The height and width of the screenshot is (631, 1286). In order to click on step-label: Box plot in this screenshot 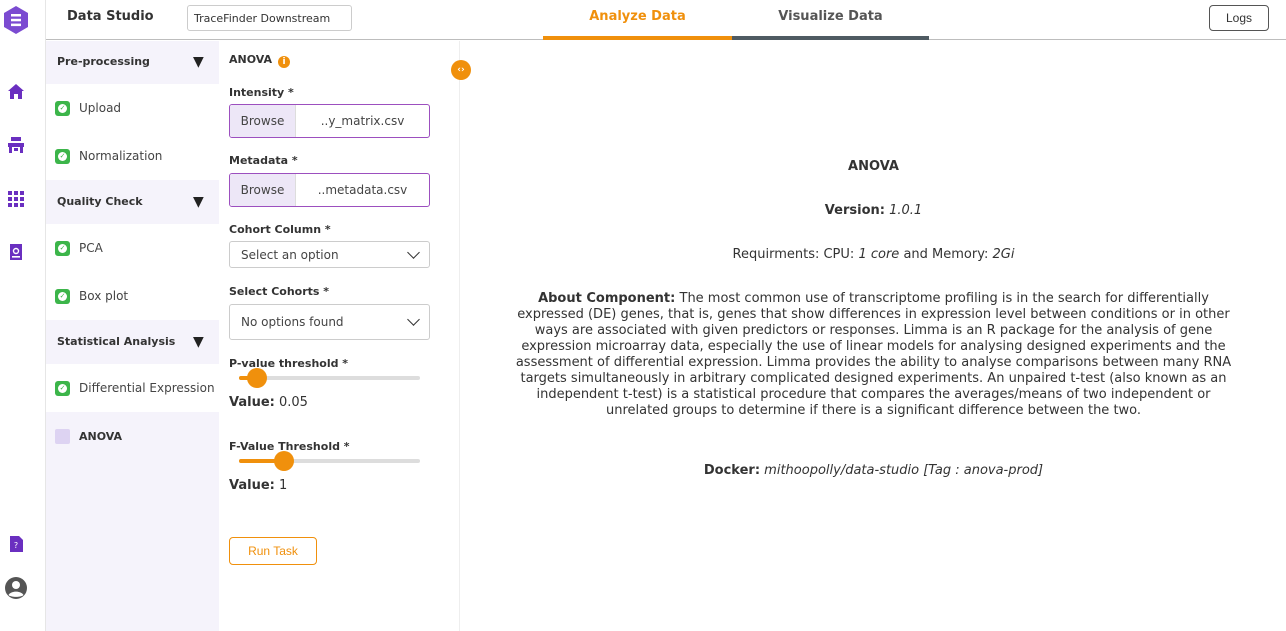, I will do `click(104, 296)`.